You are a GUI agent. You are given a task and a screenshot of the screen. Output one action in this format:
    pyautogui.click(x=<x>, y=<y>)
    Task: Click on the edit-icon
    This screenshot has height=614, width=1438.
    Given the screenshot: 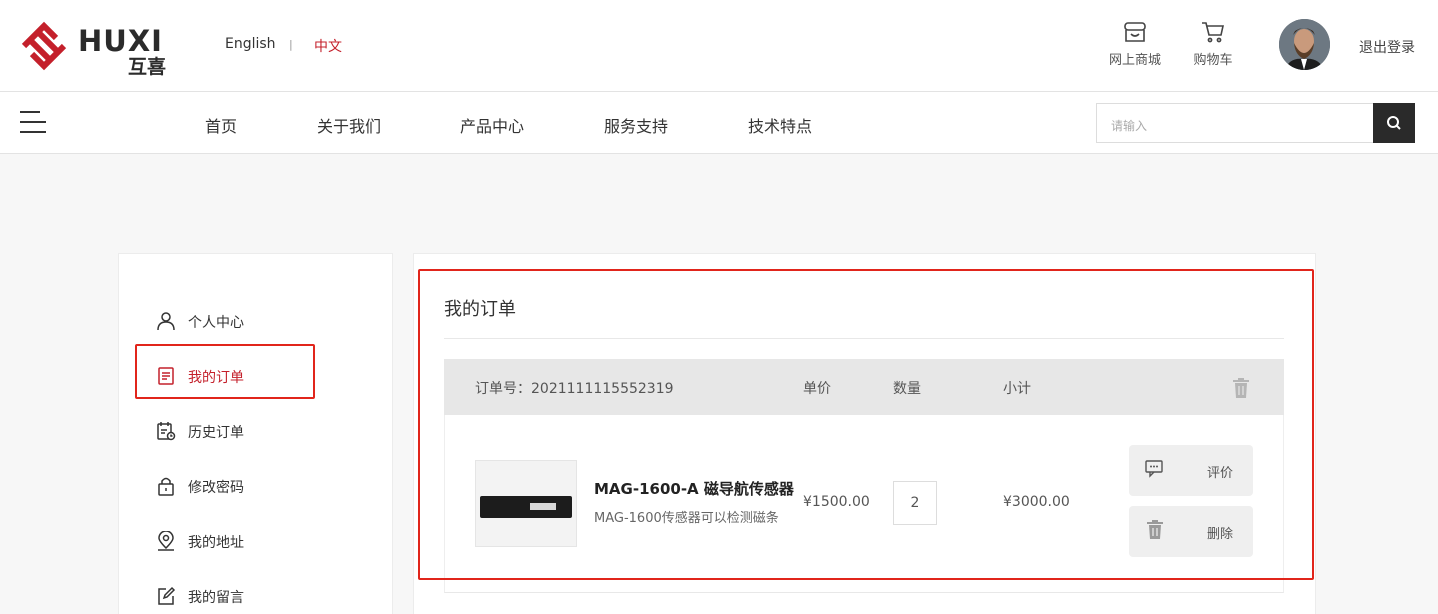 What is the action you would take?
    pyautogui.click(x=167, y=595)
    